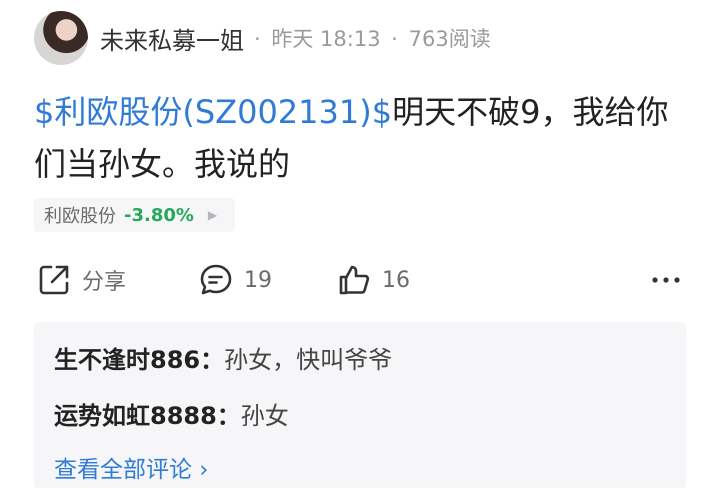 The width and height of the screenshot is (720, 498). What do you see at coordinates (354, 280) in the screenshot?
I see `thumbs-up-icon` at bounding box center [354, 280].